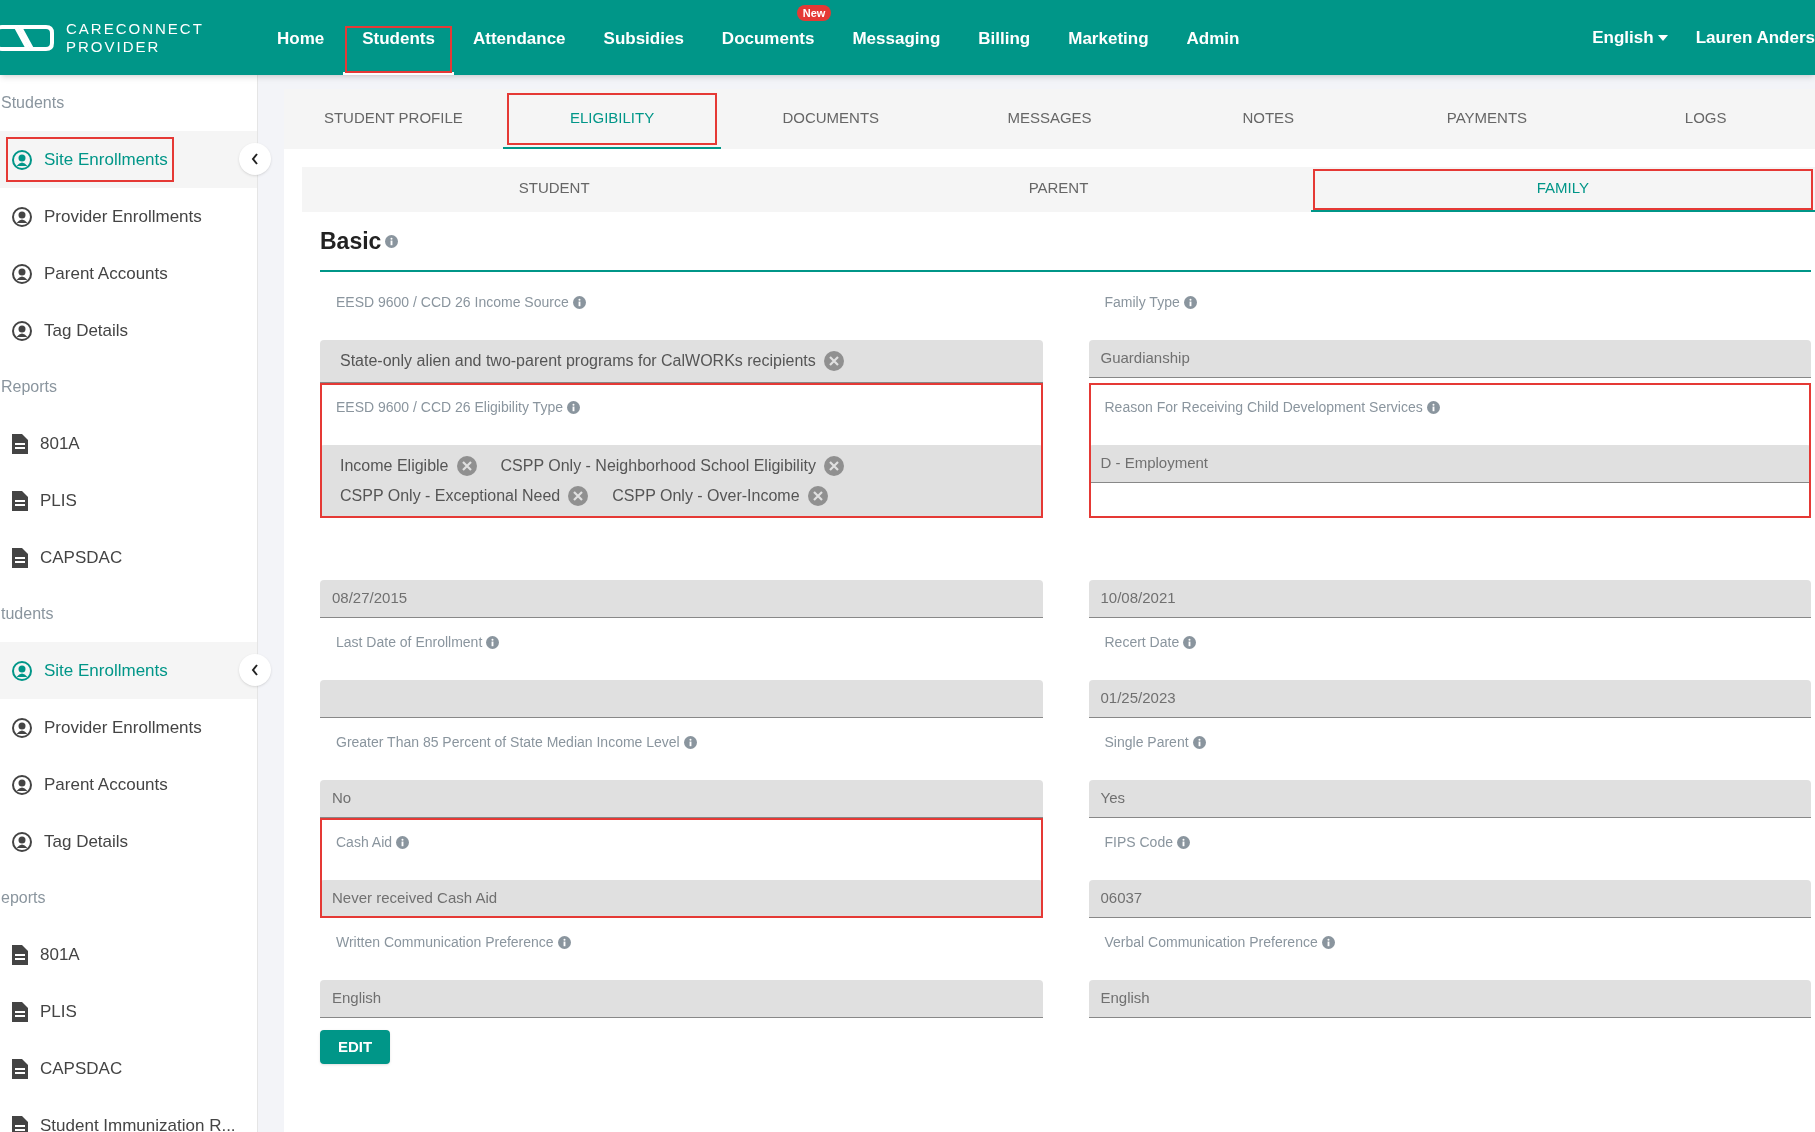  I want to click on input-field: 08/27/2015, so click(681, 599).